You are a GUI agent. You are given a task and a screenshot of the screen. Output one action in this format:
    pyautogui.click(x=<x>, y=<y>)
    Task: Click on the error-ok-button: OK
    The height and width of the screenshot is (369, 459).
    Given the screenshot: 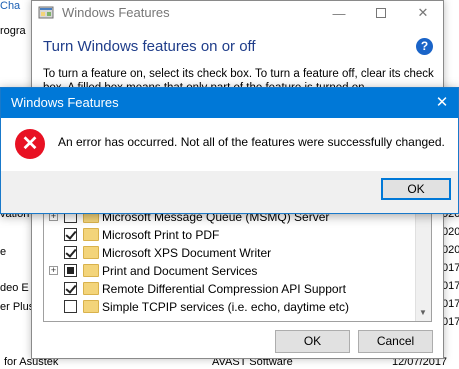 What is the action you would take?
    pyautogui.click(x=416, y=189)
    